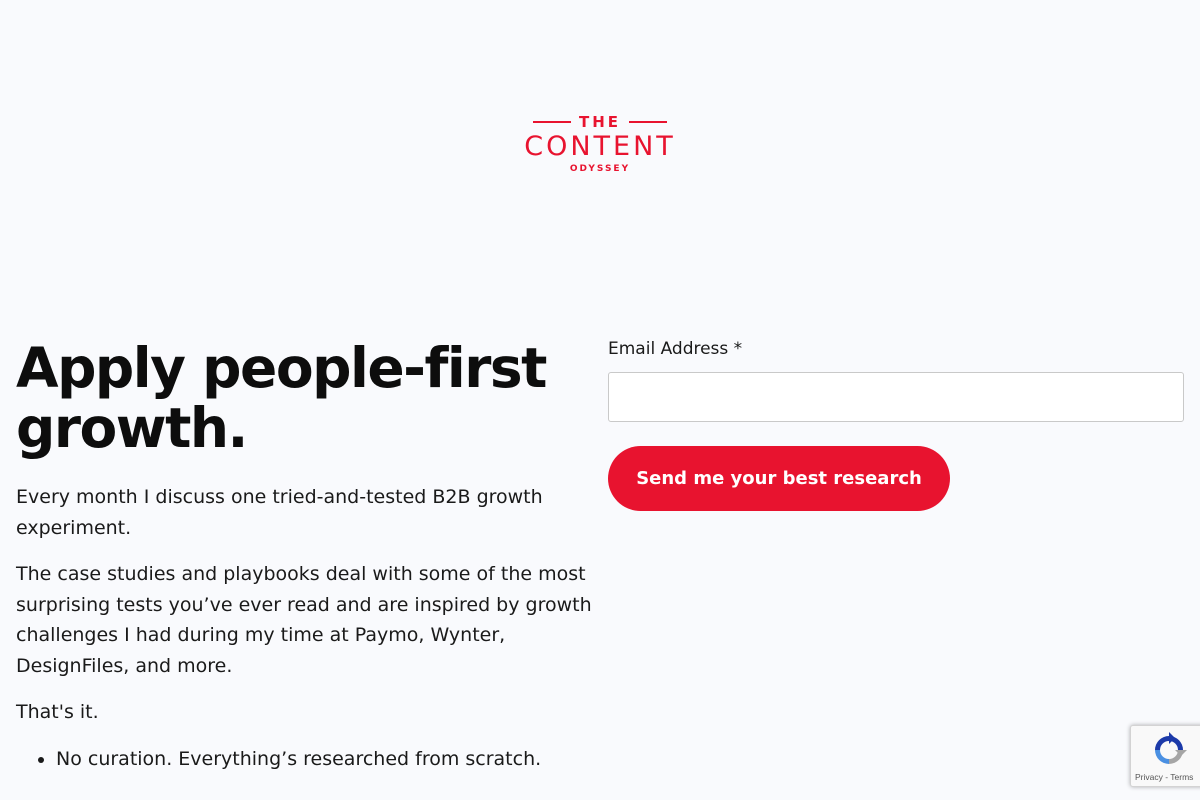  Describe the element at coordinates (1171, 748) in the screenshot. I see `recaptcha-icon` at that location.